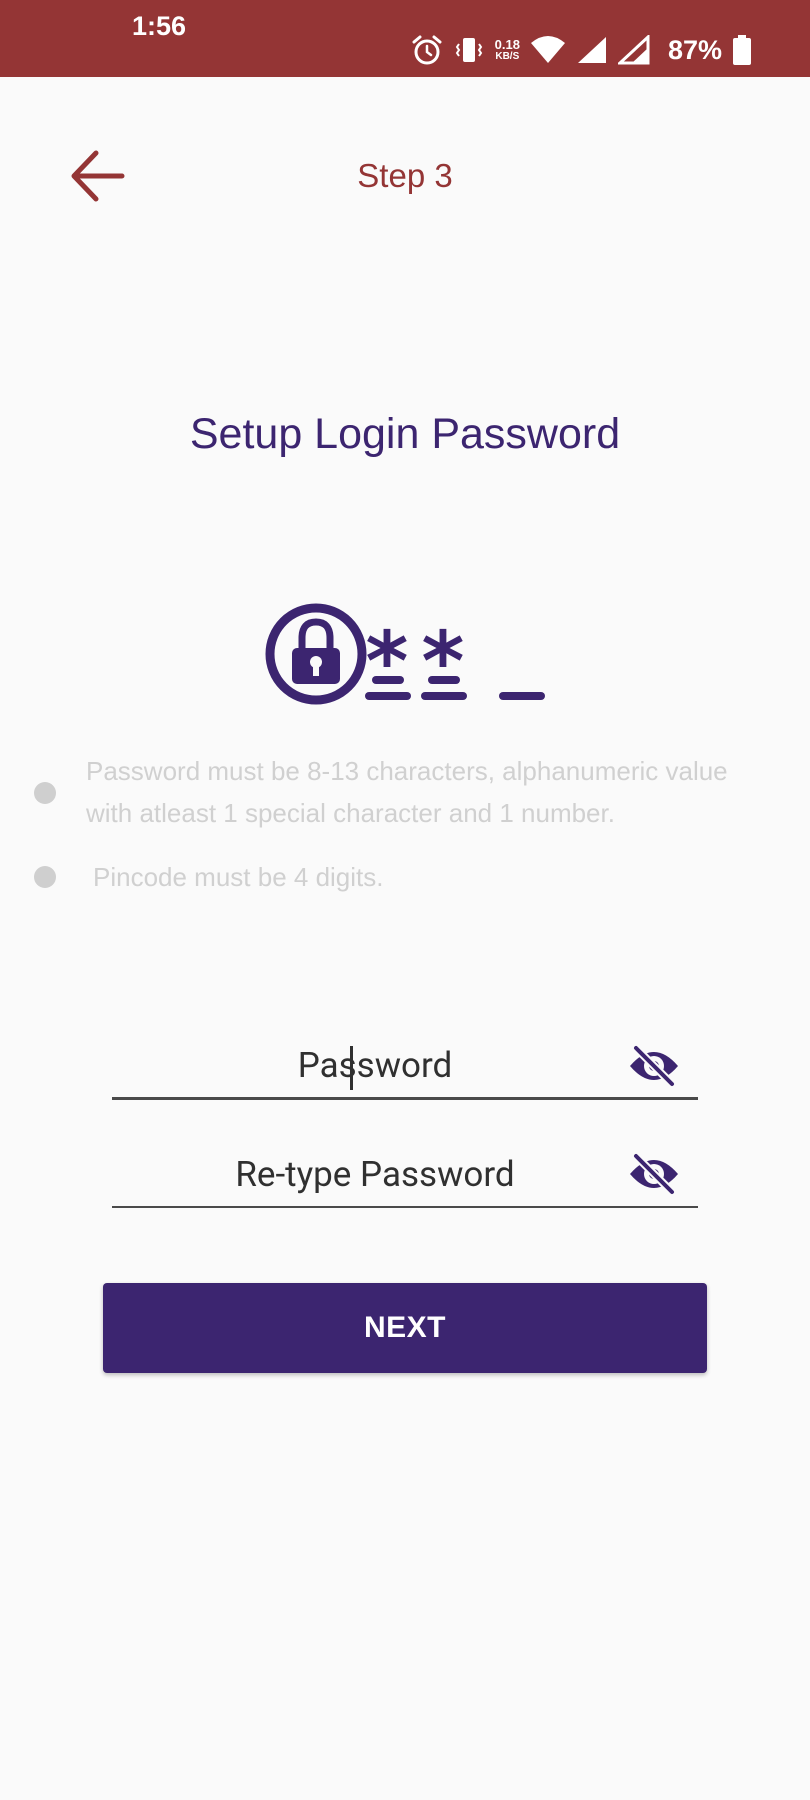 Image resolution: width=810 pixels, height=1800 pixels. I want to click on battery-percentage: 87%, so click(694, 49).